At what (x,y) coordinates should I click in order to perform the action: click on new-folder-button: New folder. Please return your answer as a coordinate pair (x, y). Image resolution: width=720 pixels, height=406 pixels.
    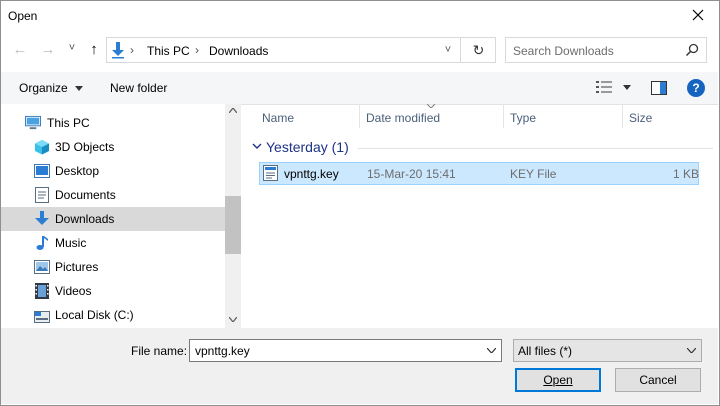
    Looking at the image, I should click on (138, 88).